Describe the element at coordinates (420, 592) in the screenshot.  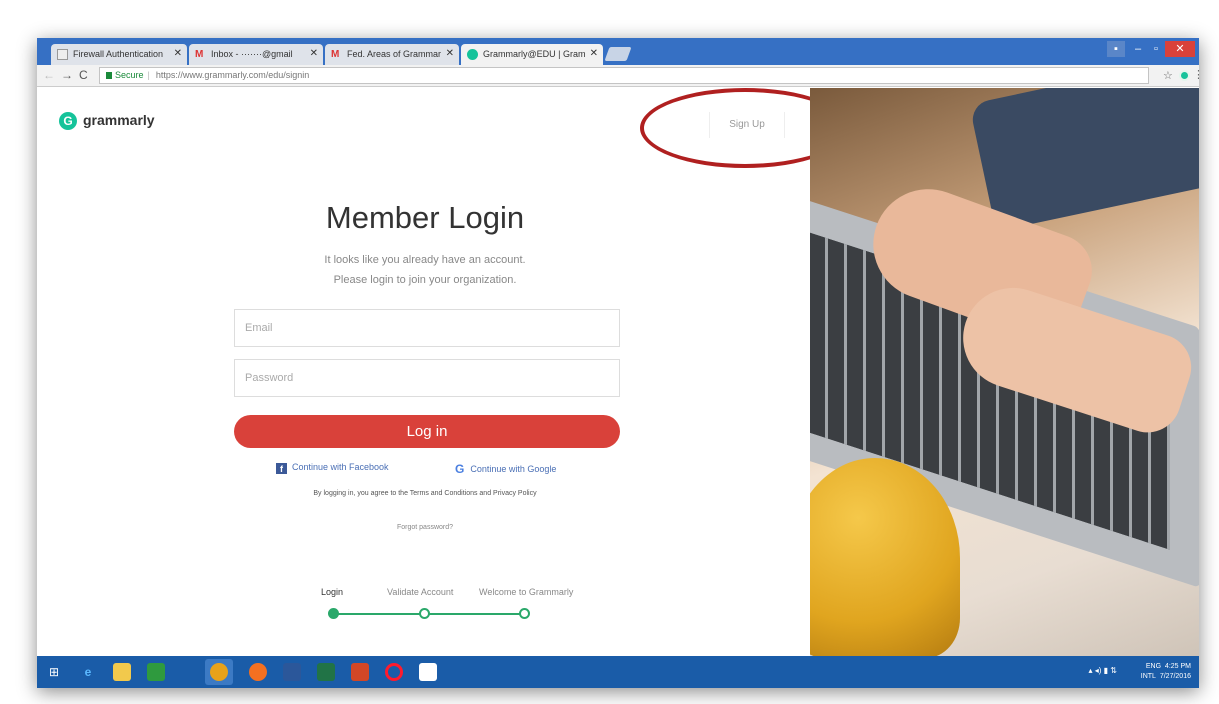
I see `step-validate-label: Validate Account` at that location.